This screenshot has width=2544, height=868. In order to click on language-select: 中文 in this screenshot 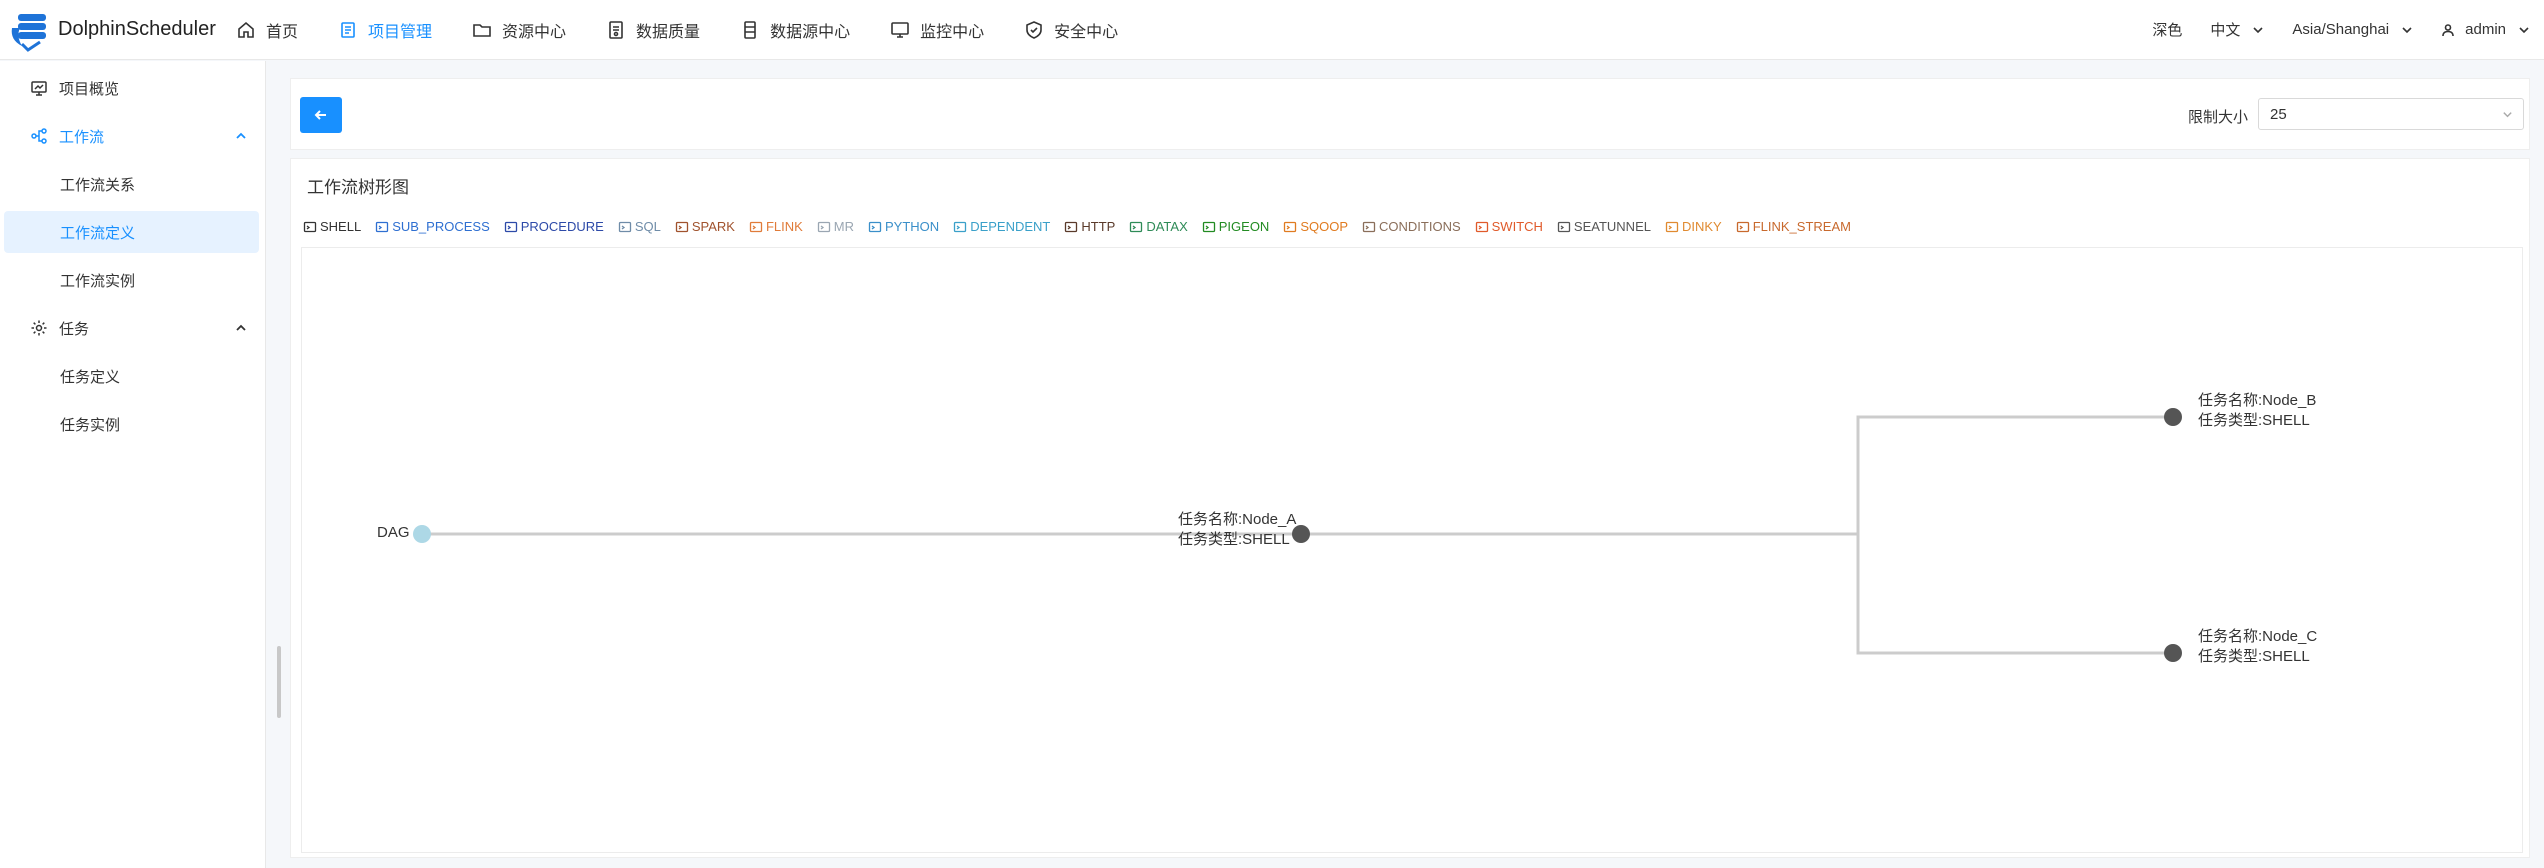, I will do `click(2237, 29)`.